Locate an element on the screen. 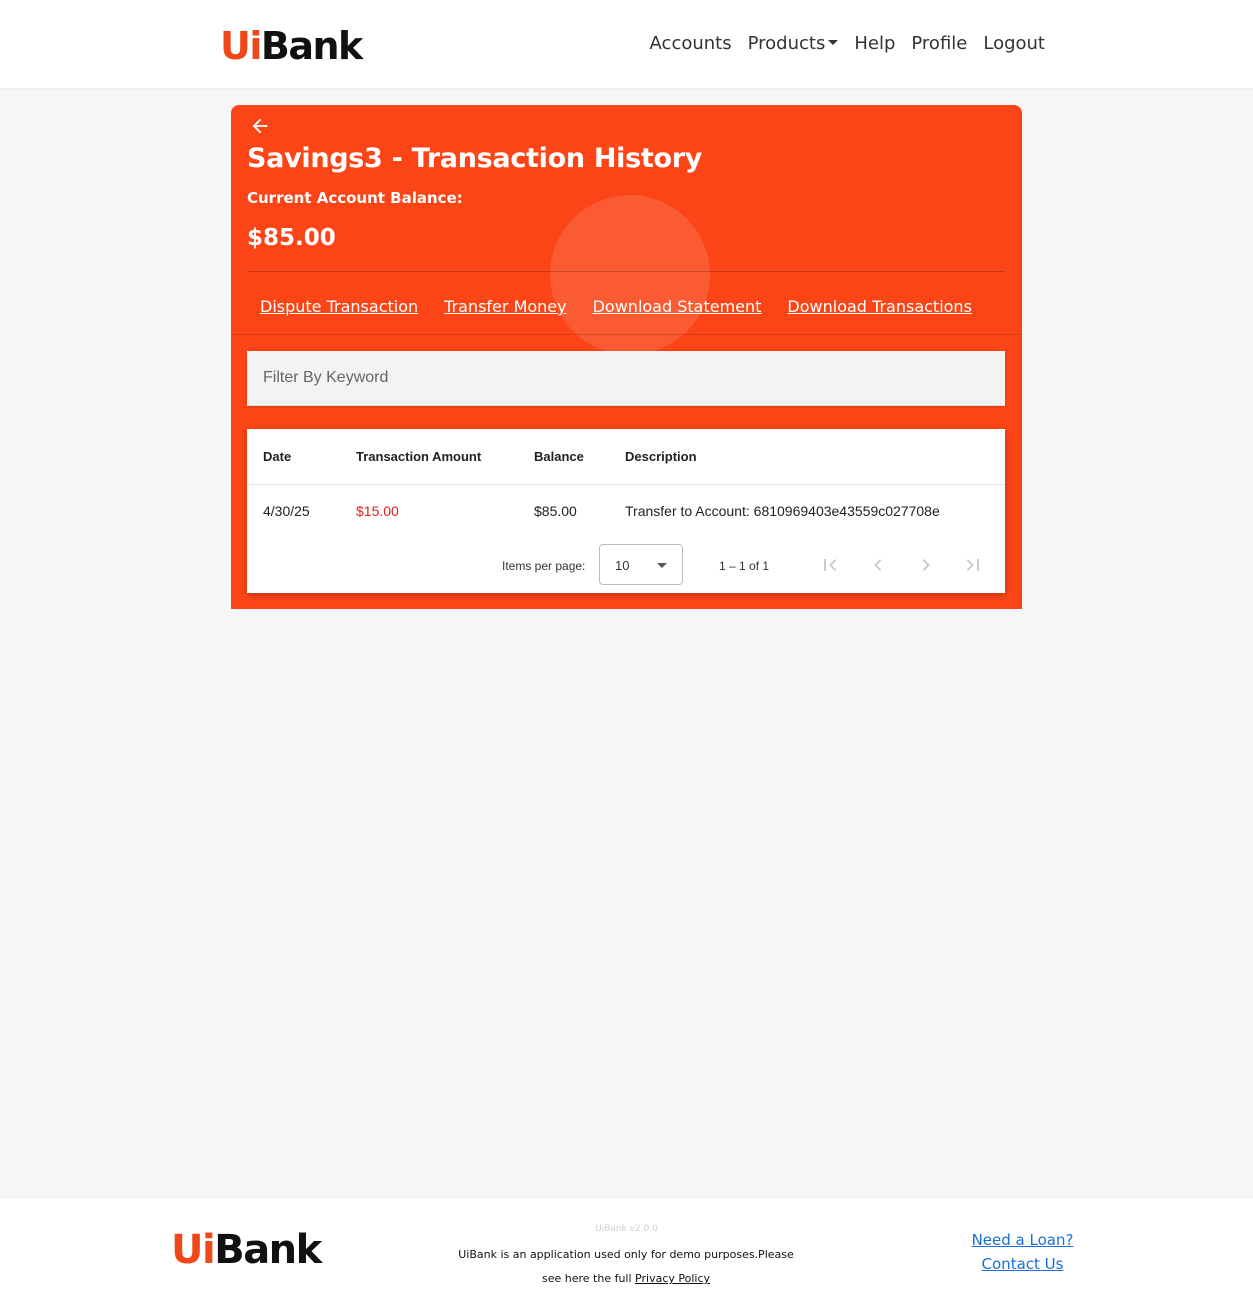 This screenshot has width=1253, height=1299. nav-profile: Profile is located at coordinates (939, 43).